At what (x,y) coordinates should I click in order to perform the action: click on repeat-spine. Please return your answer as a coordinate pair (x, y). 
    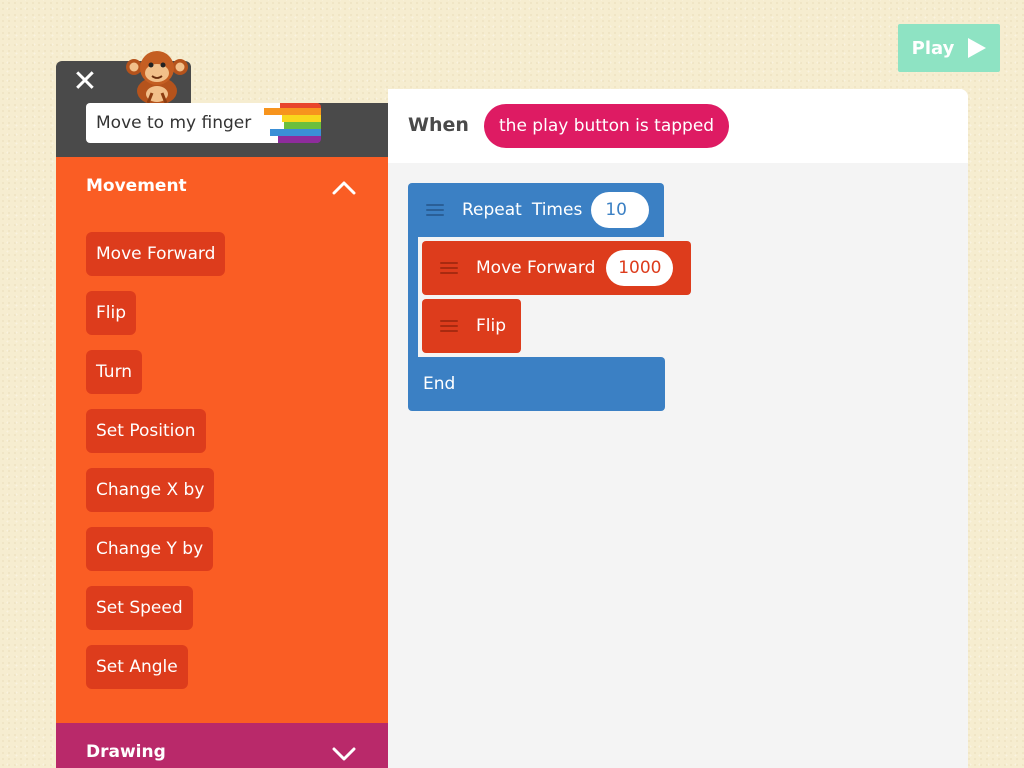
    Looking at the image, I should click on (413, 297).